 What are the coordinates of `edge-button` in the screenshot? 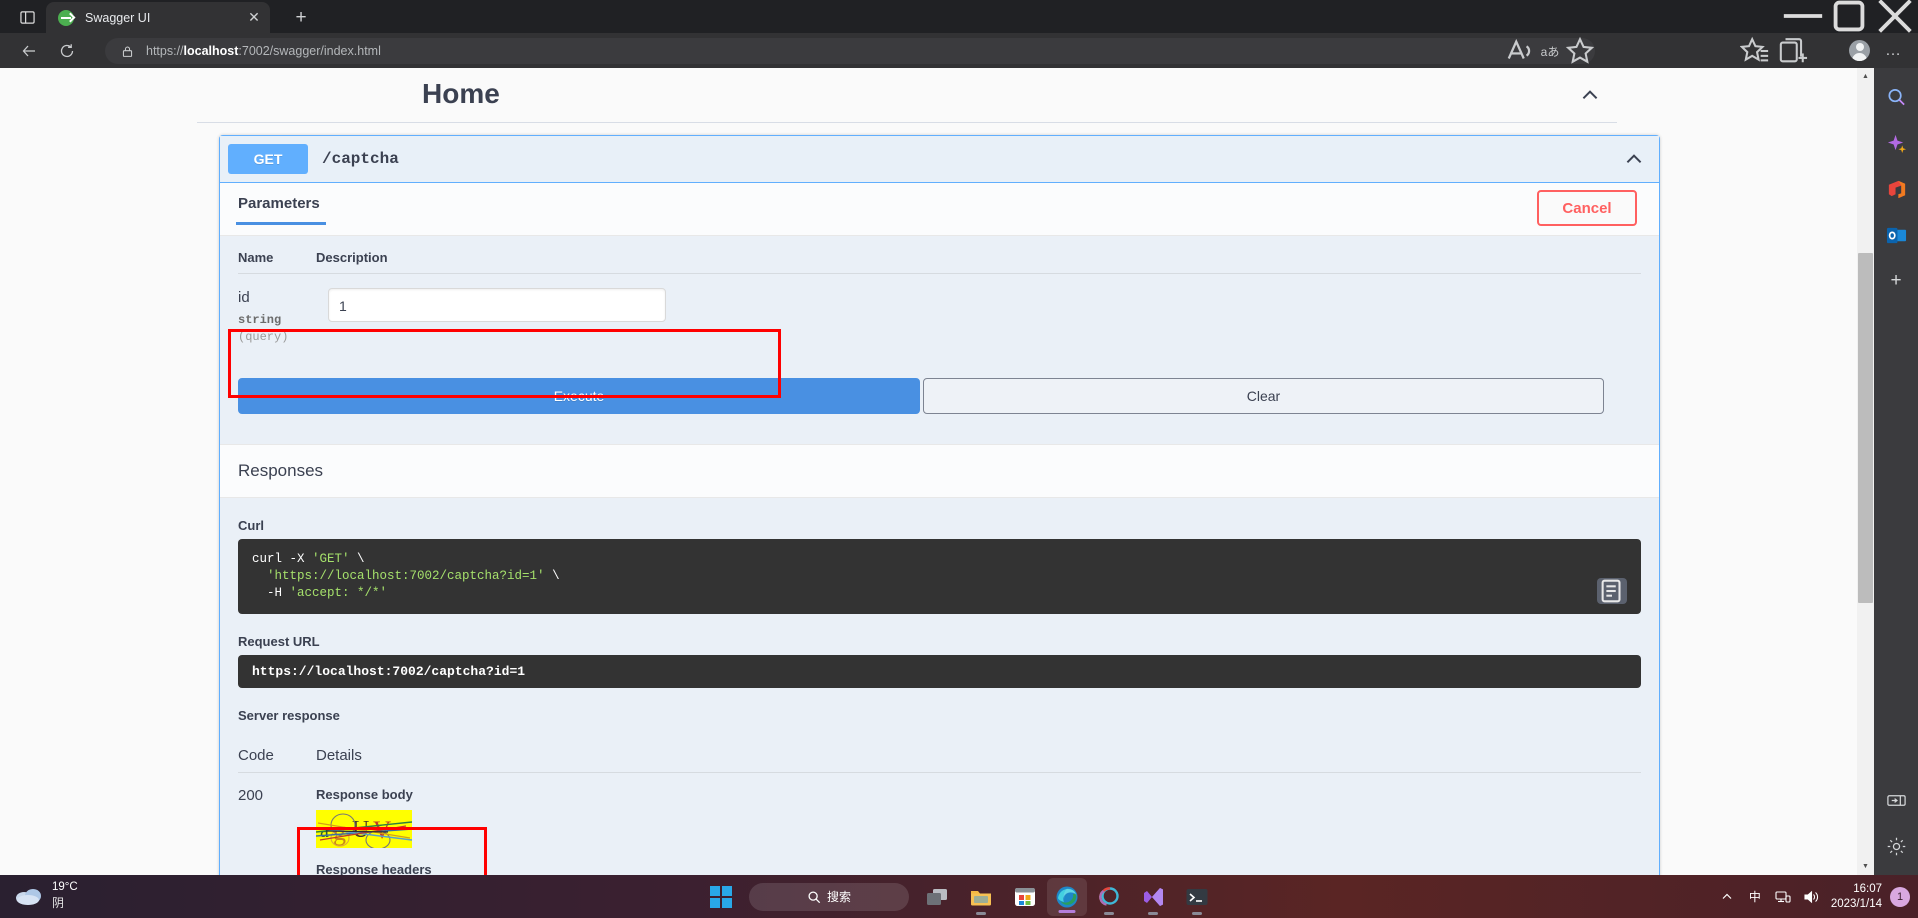 It's located at (1067, 896).